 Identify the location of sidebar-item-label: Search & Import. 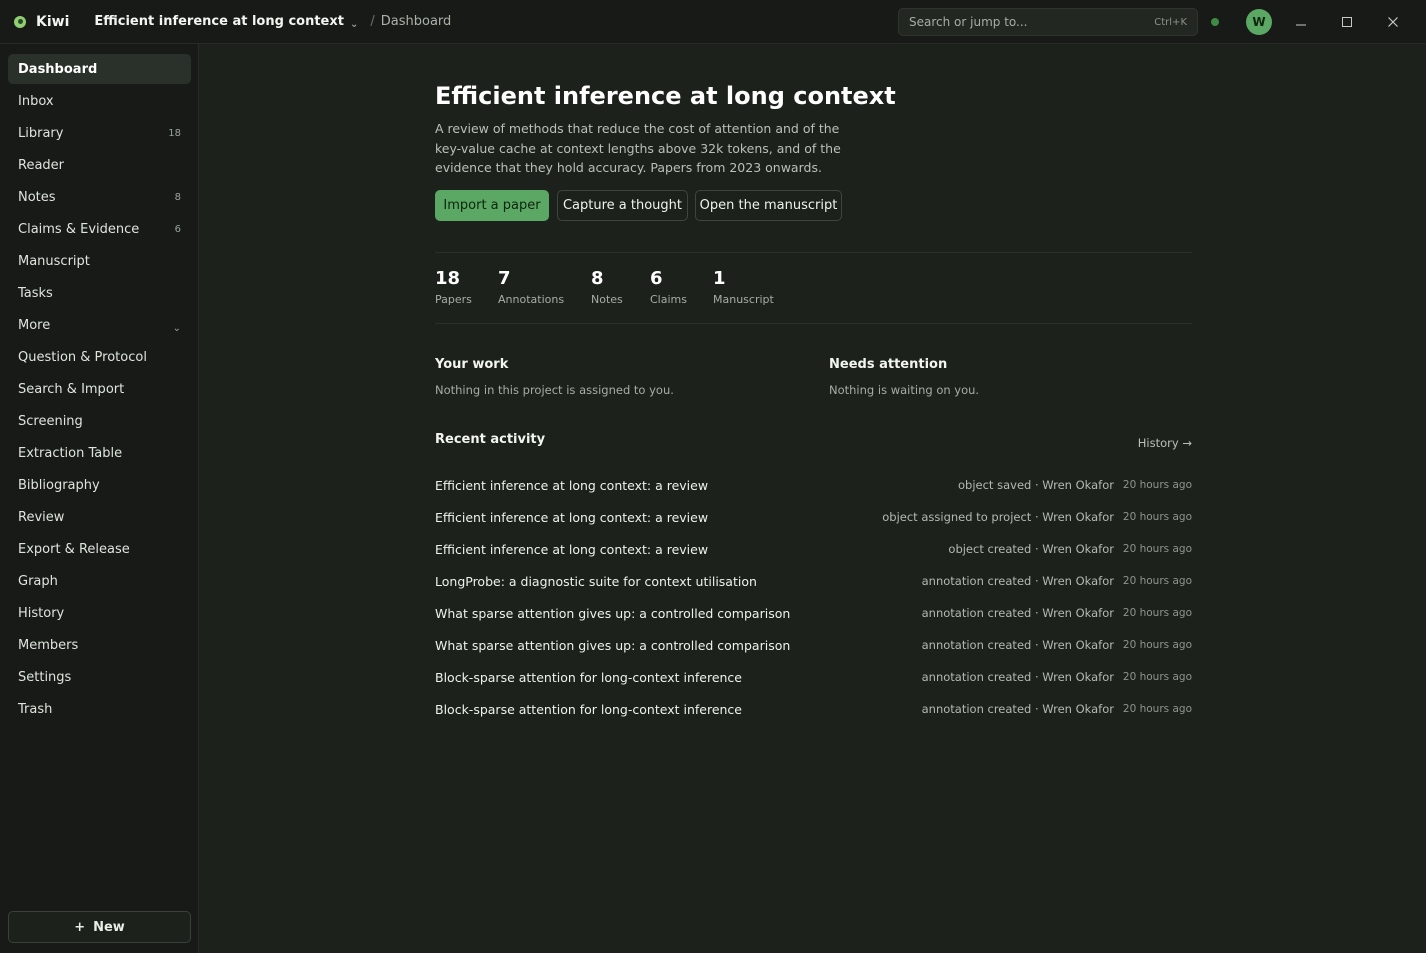
(71, 389).